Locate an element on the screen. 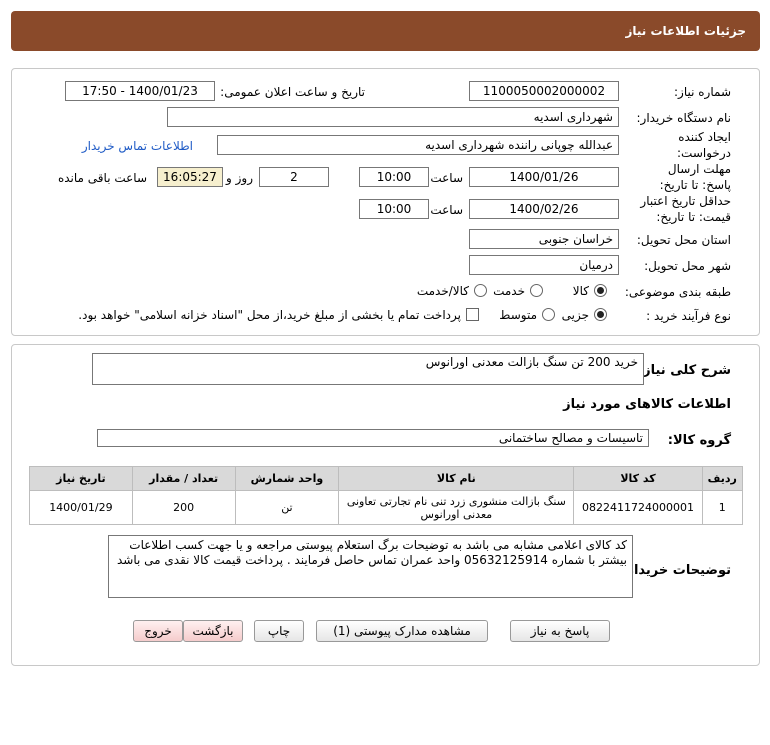 This screenshot has height=745, width=770. cell-need-date: 1400/01/29 is located at coordinates (81, 507).